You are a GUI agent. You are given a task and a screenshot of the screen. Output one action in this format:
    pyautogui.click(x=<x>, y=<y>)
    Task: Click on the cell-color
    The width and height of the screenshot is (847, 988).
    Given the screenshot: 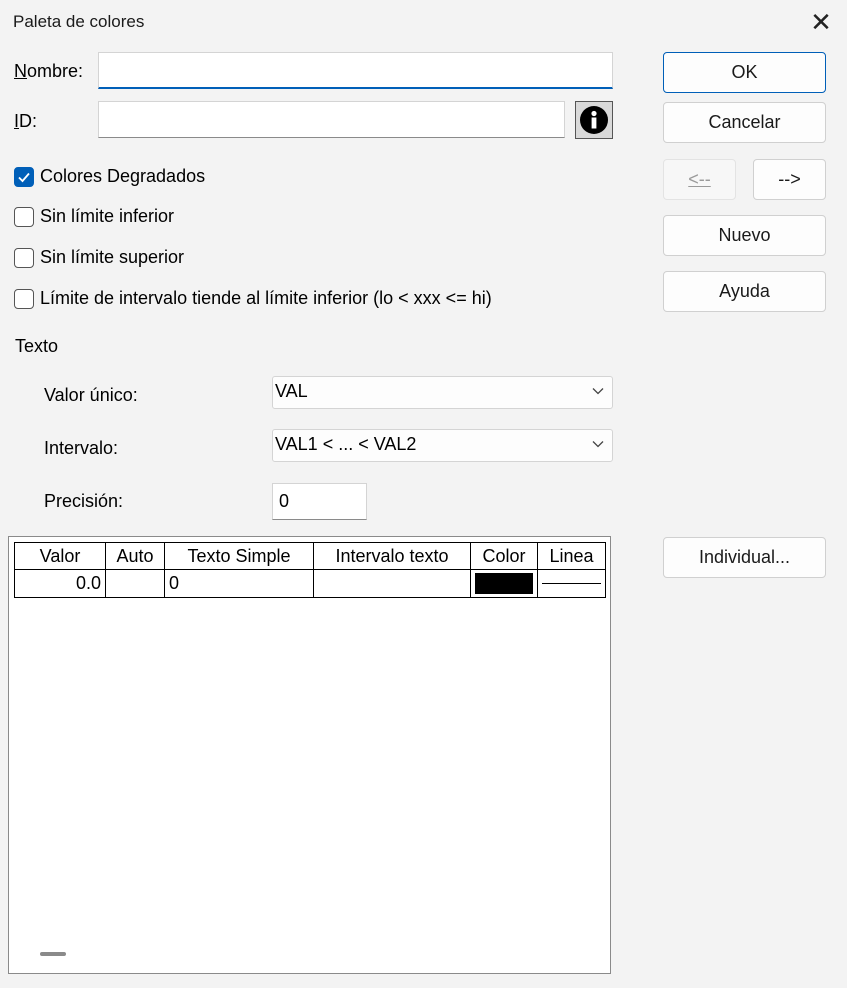 What is the action you would take?
    pyautogui.click(x=504, y=583)
    